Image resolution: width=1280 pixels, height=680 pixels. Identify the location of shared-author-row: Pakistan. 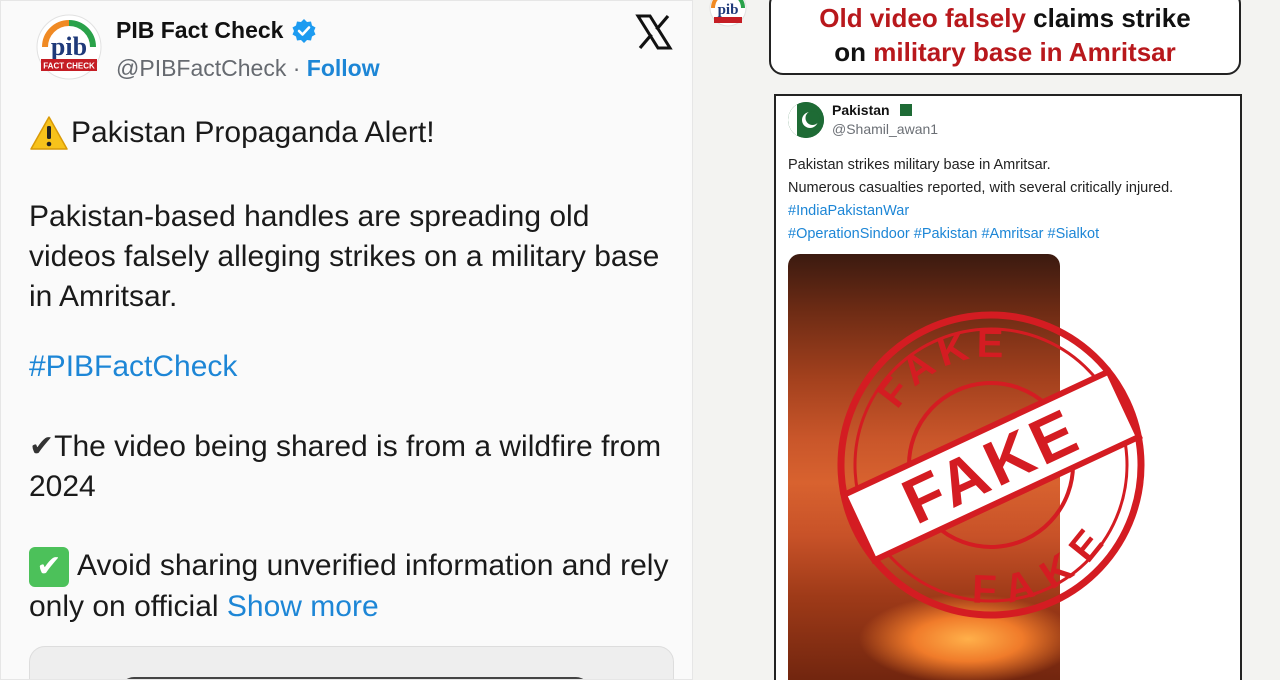
(872, 110).